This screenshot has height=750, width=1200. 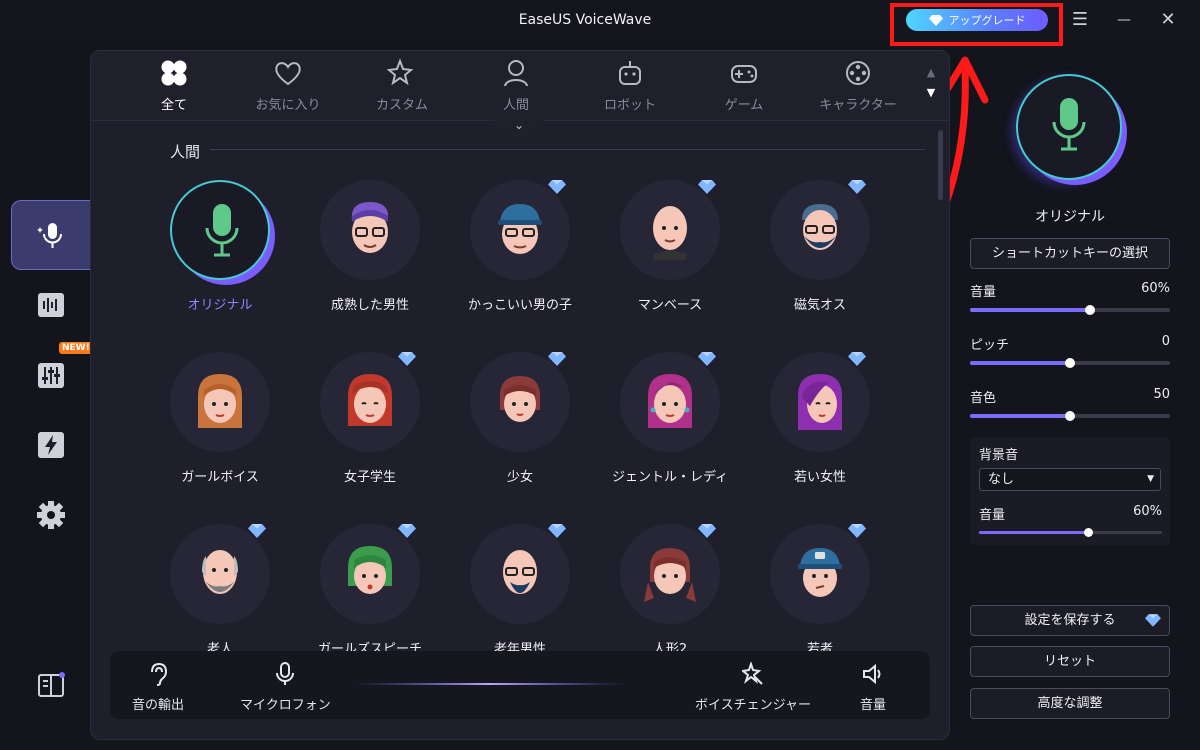 What do you see at coordinates (174, 85) in the screenshot?
I see `tab-all: 全て` at bounding box center [174, 85].